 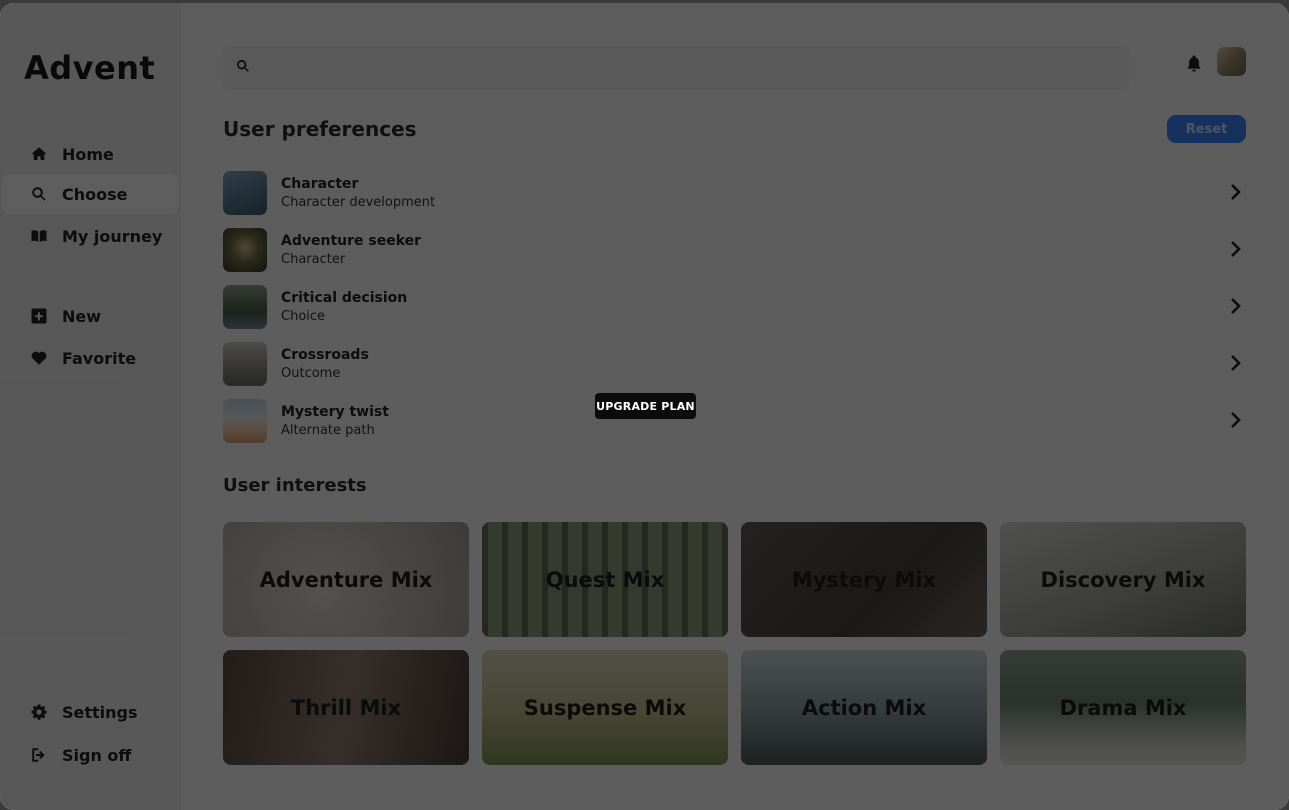 I want to click on avatar, so click(x=1231, y=61).